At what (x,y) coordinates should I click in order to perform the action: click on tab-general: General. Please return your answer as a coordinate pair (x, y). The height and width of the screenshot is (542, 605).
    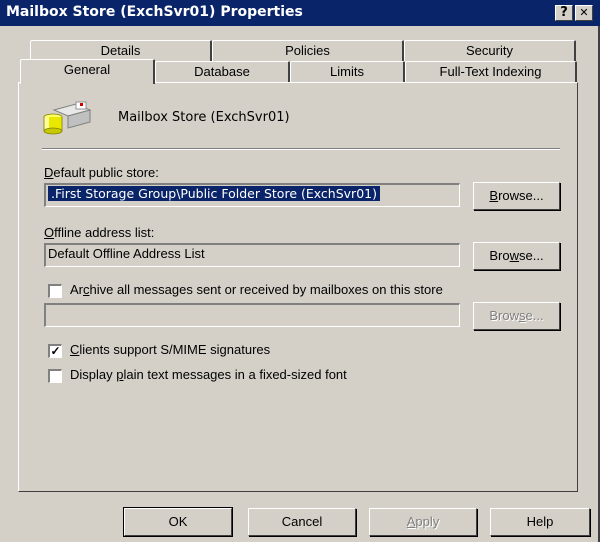
    Looking at the image, I should click on (87, 71).